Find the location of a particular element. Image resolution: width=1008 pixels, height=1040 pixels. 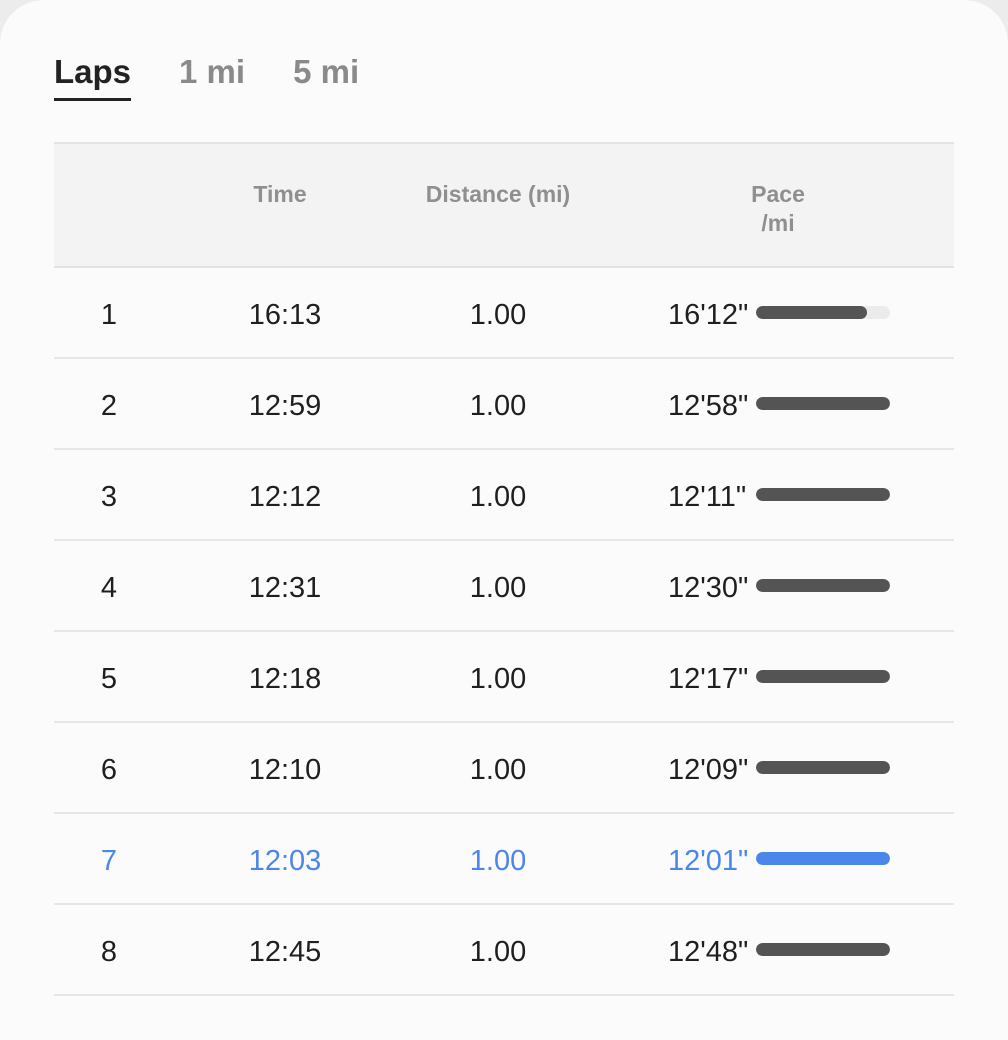

lap-time: 12:12 is located at coordinates (285, 497).